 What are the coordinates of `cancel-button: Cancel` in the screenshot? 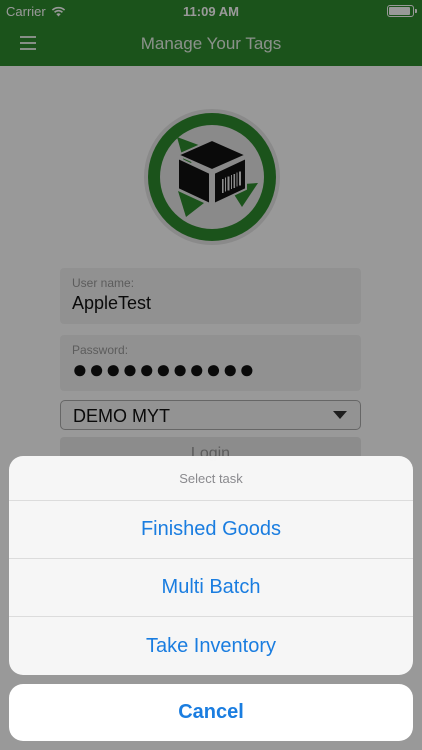 It's located at (211, 712).